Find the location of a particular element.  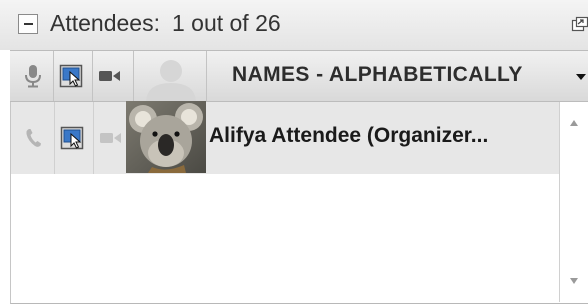

list-scrollbar is located at coordinates (573, 202).